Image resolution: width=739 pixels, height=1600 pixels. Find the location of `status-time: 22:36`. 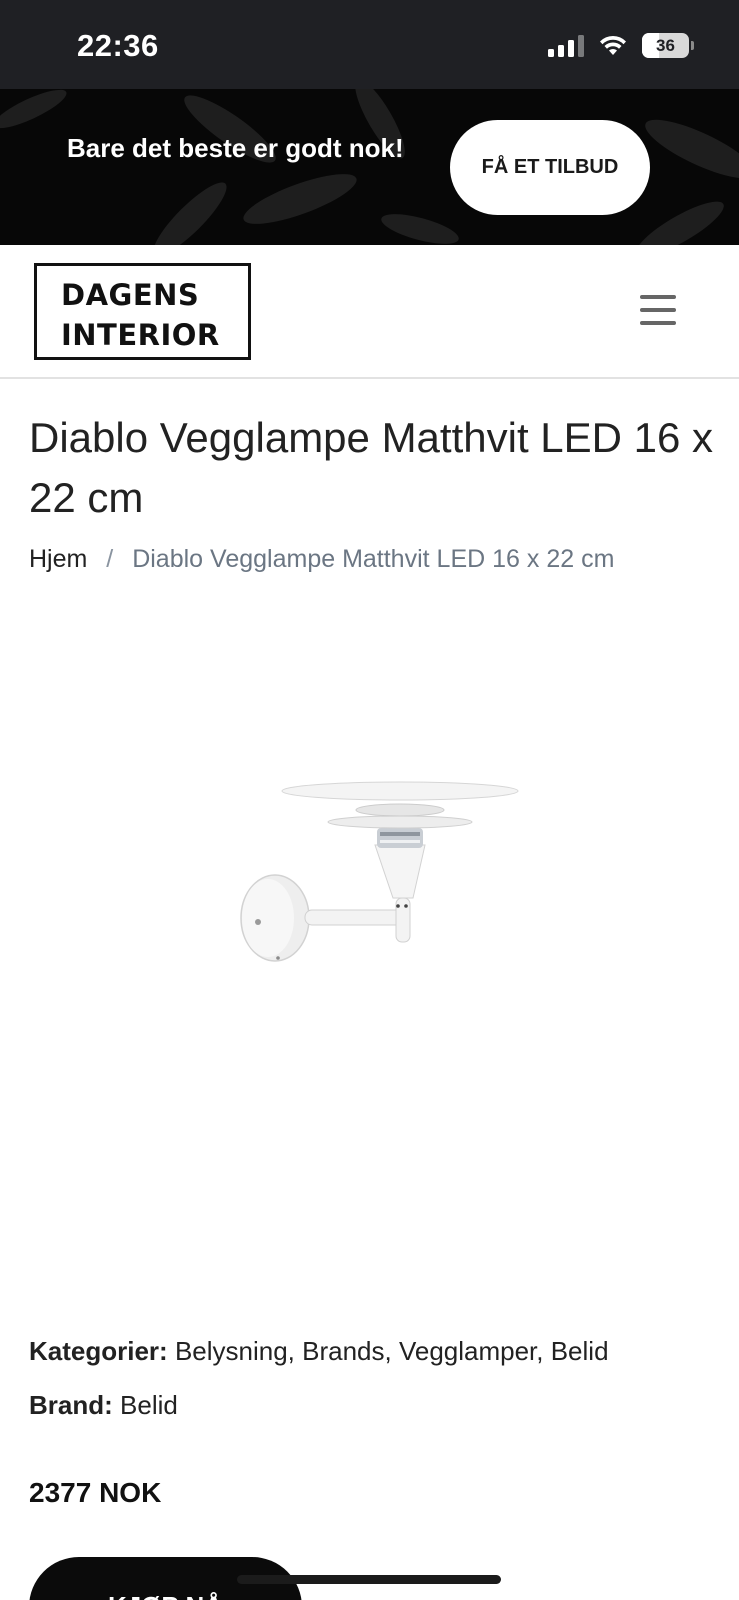

status-time: 22:36 is located at coordinates (118, 45).